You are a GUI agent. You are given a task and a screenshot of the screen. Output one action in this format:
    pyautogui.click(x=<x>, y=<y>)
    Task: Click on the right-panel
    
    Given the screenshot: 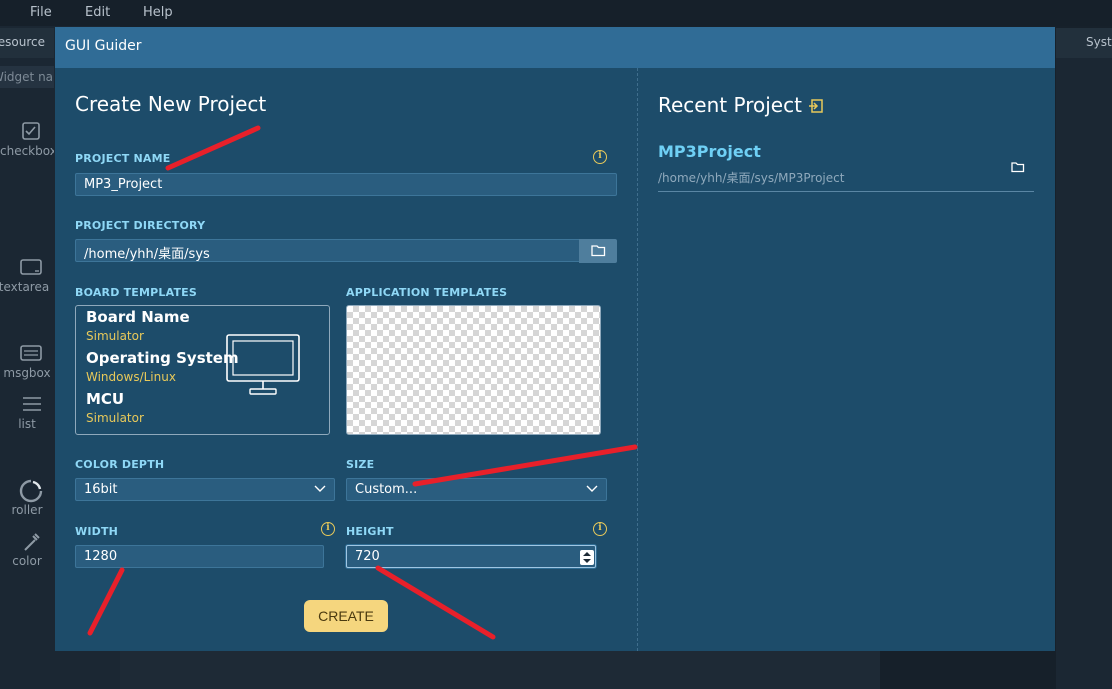 What is the action you would take?
    pyautogui.click(x=1084, y=373)
    